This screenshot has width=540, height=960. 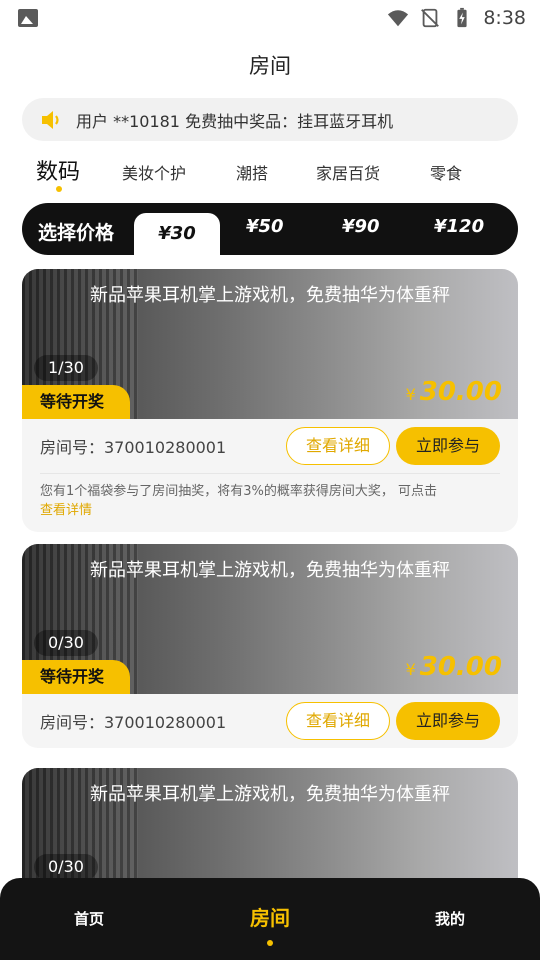 What do you see at coordinates (398, 18) in the screenshot?
I see `wifi-icon` at bounding box center [398, 18].